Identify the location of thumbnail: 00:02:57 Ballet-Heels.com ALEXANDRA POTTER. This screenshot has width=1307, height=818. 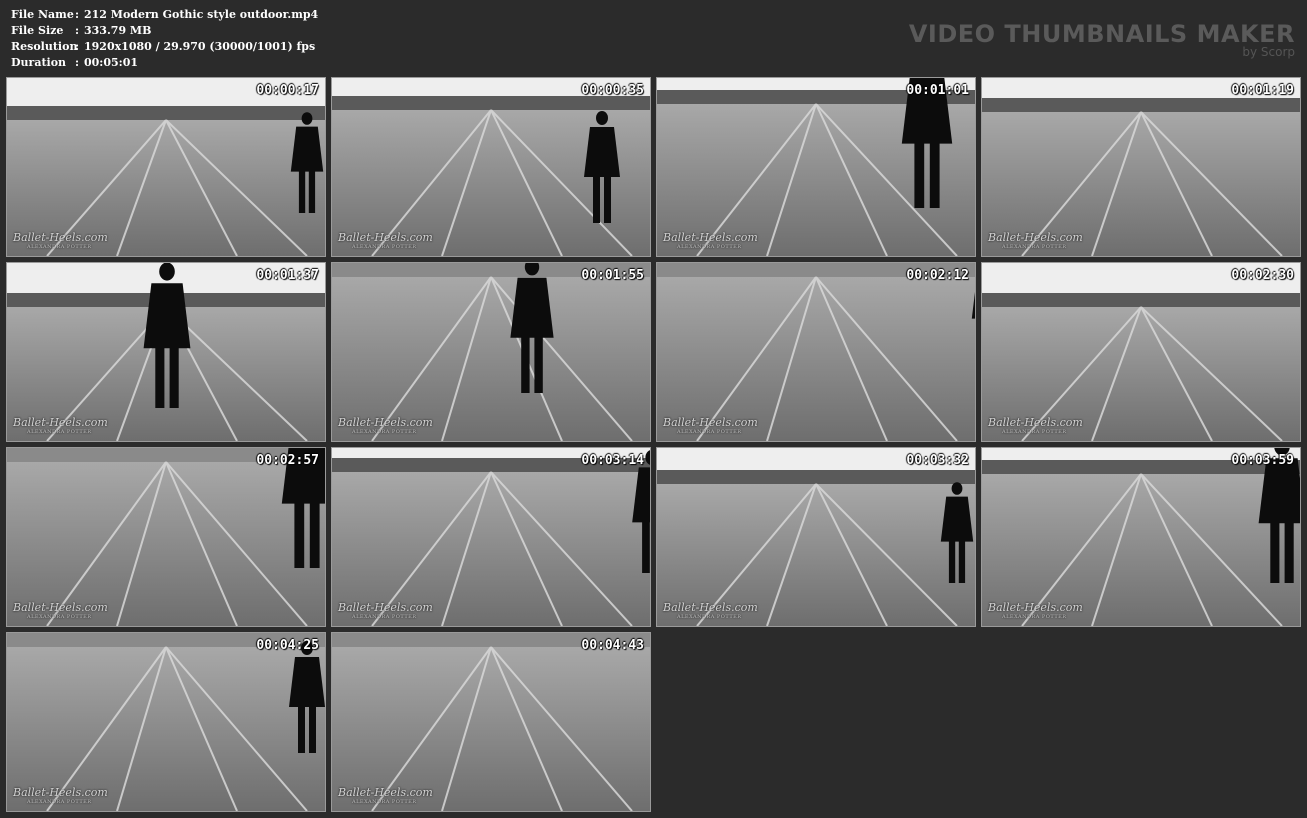
(166, 537).